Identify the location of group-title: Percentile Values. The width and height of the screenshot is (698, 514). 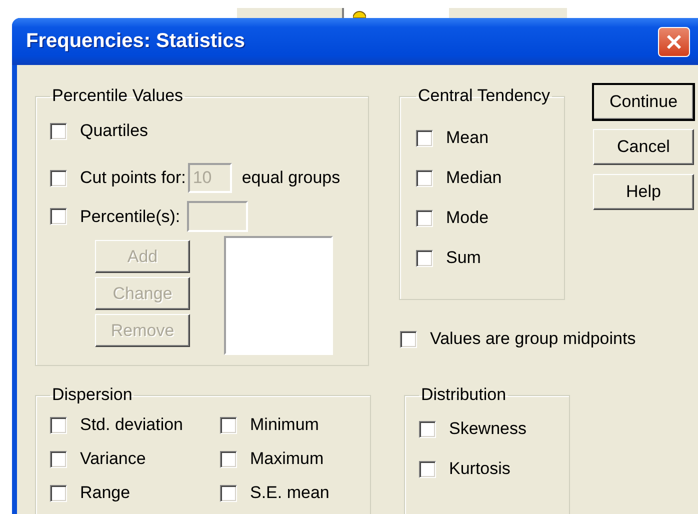
(117, 96).